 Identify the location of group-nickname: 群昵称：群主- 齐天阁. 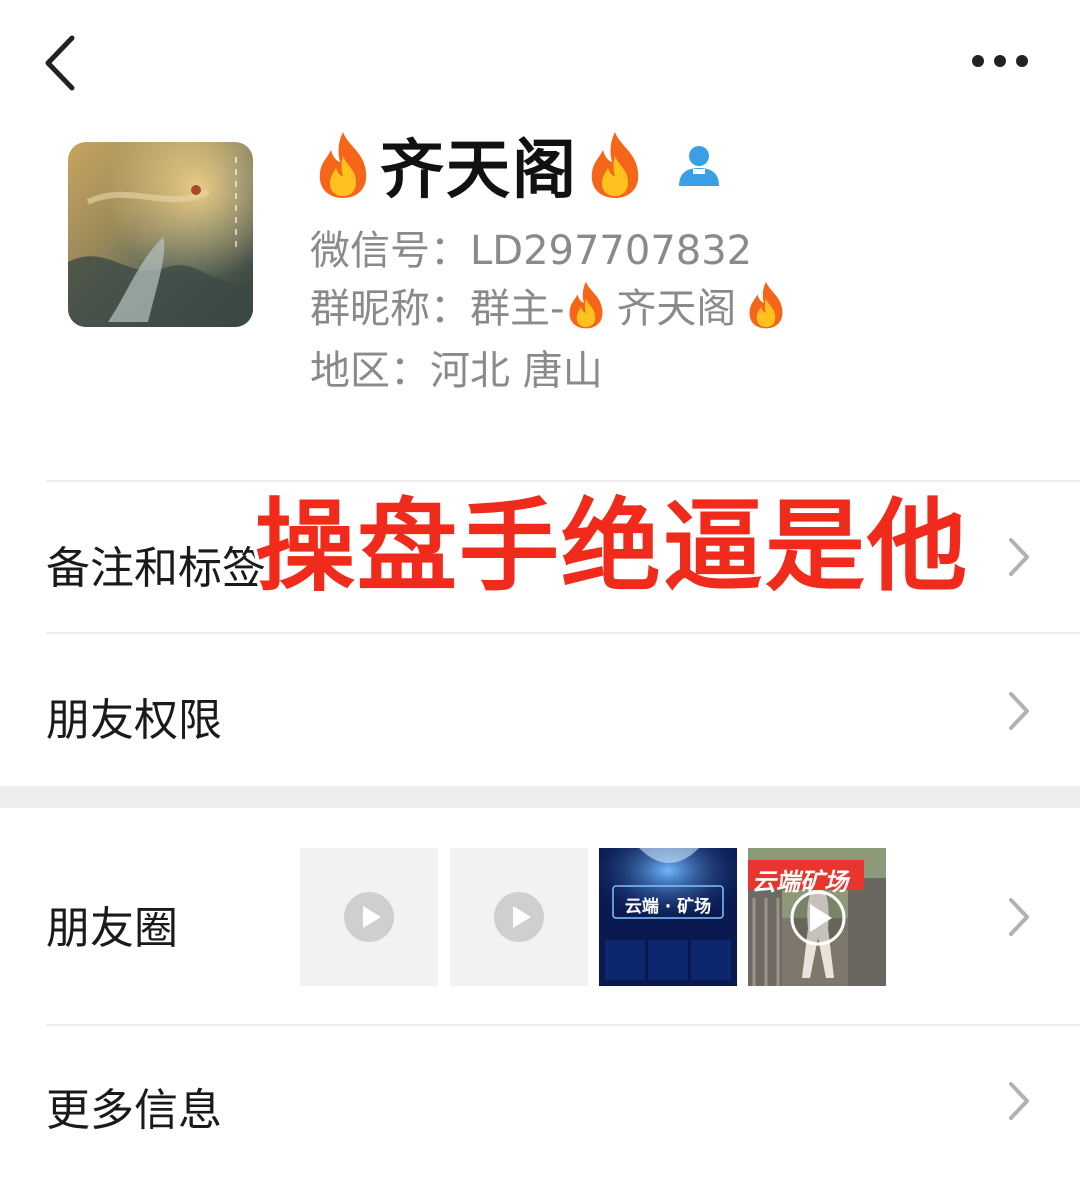
(549, 305).